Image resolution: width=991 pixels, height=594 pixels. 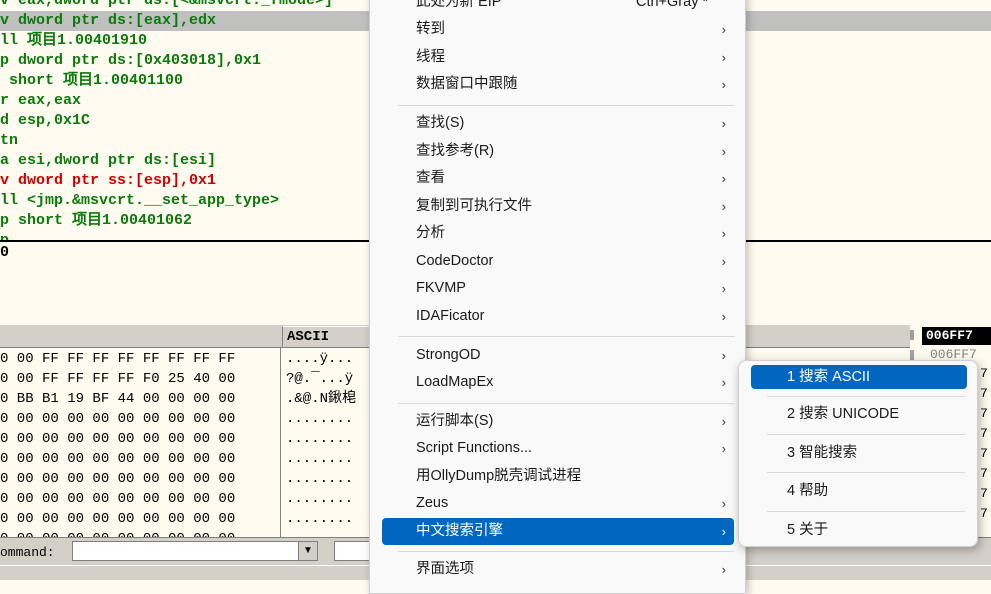 What do you see at coordinates (558, 84) in the screenshot?
I see `menu-item-follow-in-dump: 数据窗口中跟随 ›` at bounding box center [558, 84].